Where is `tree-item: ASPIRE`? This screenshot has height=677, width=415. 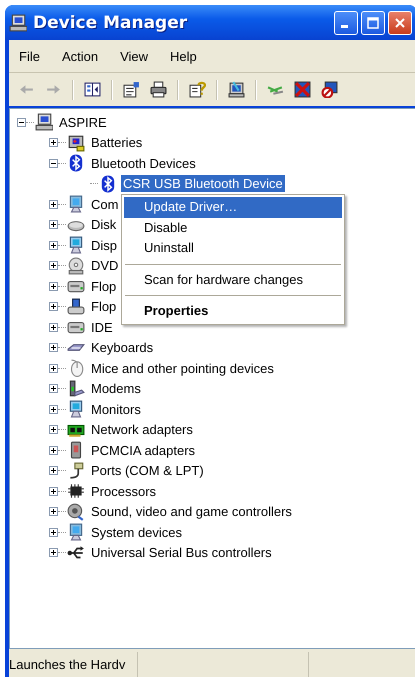 tree-item: ASPIRE is located at coordinates (83, 122).